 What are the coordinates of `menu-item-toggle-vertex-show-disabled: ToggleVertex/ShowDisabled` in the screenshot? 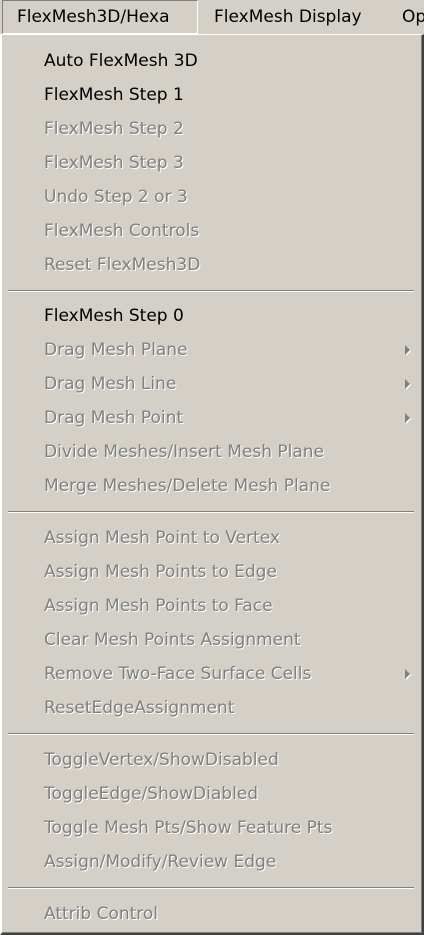 It's located at (212, 760).